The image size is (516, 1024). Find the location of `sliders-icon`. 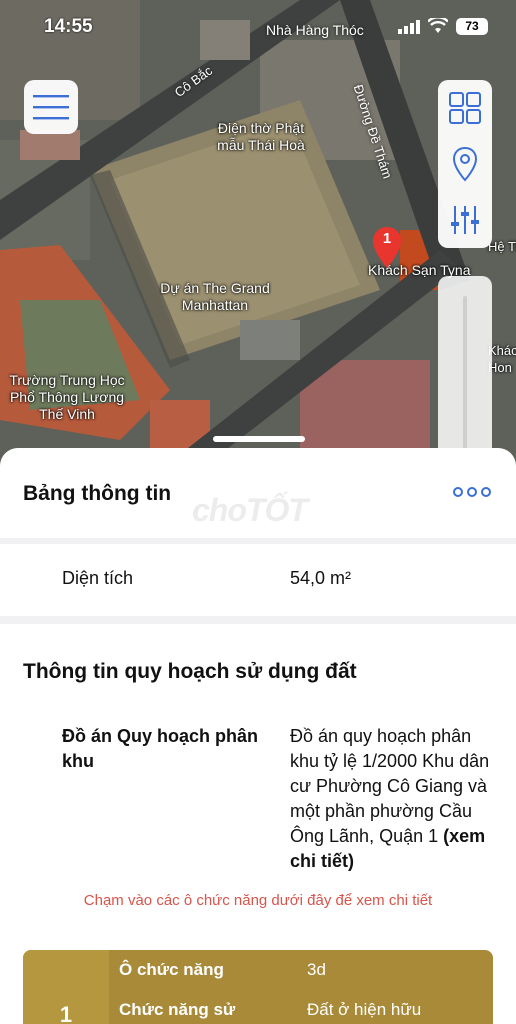

sliders-icon is located at coordinates (465, 220).